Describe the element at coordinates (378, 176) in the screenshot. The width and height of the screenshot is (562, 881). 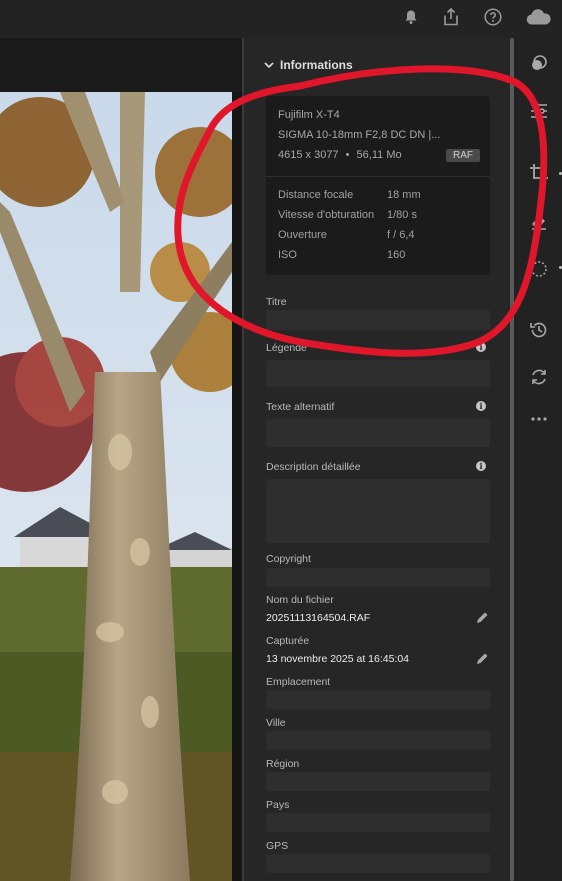
I see `card-divider` at that location.